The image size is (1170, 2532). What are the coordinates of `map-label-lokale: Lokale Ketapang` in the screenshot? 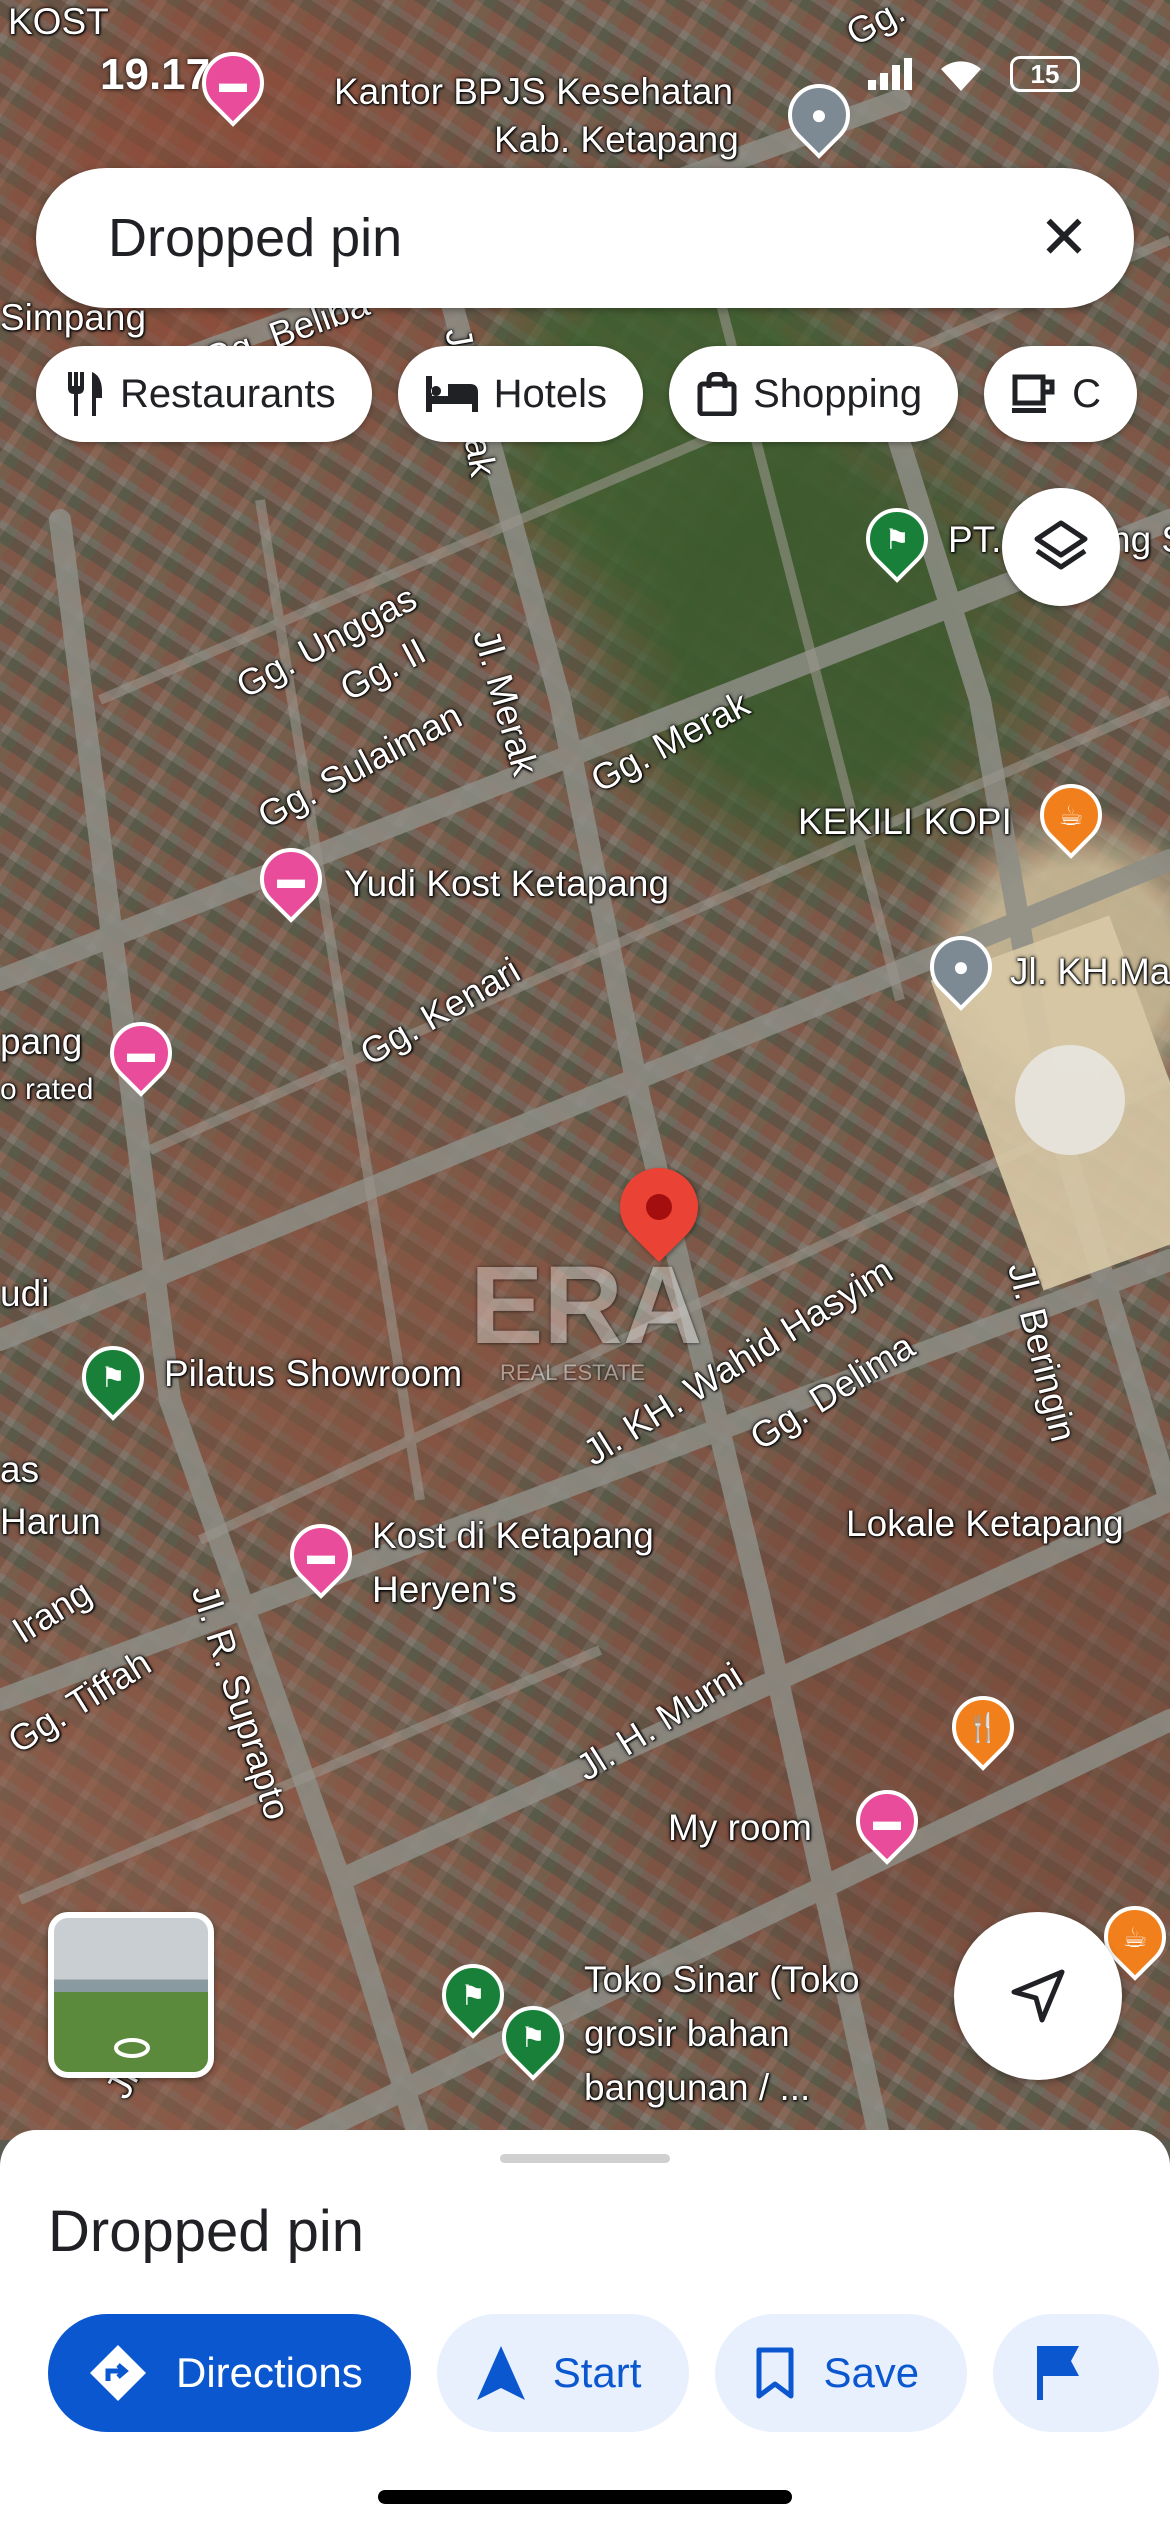 It's located at (985, 1524).